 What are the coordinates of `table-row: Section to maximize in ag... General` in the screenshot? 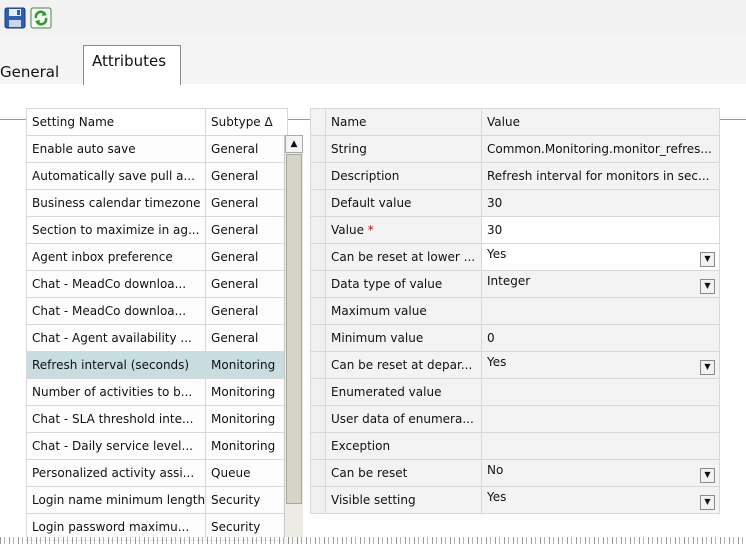 It's located at (157, 230).